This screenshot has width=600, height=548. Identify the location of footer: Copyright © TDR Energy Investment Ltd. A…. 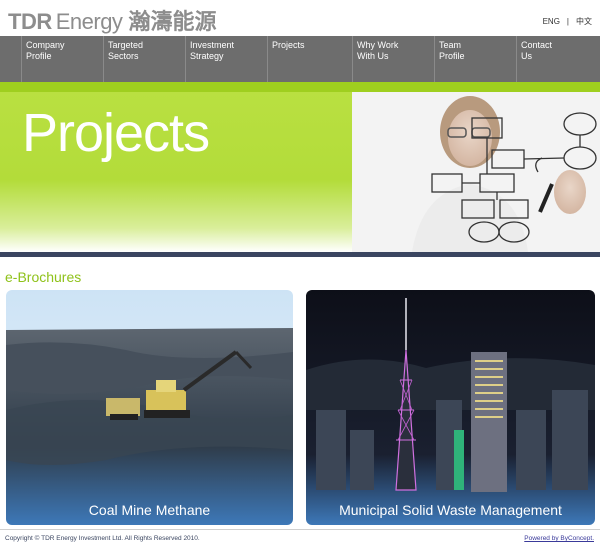
(300, 538).